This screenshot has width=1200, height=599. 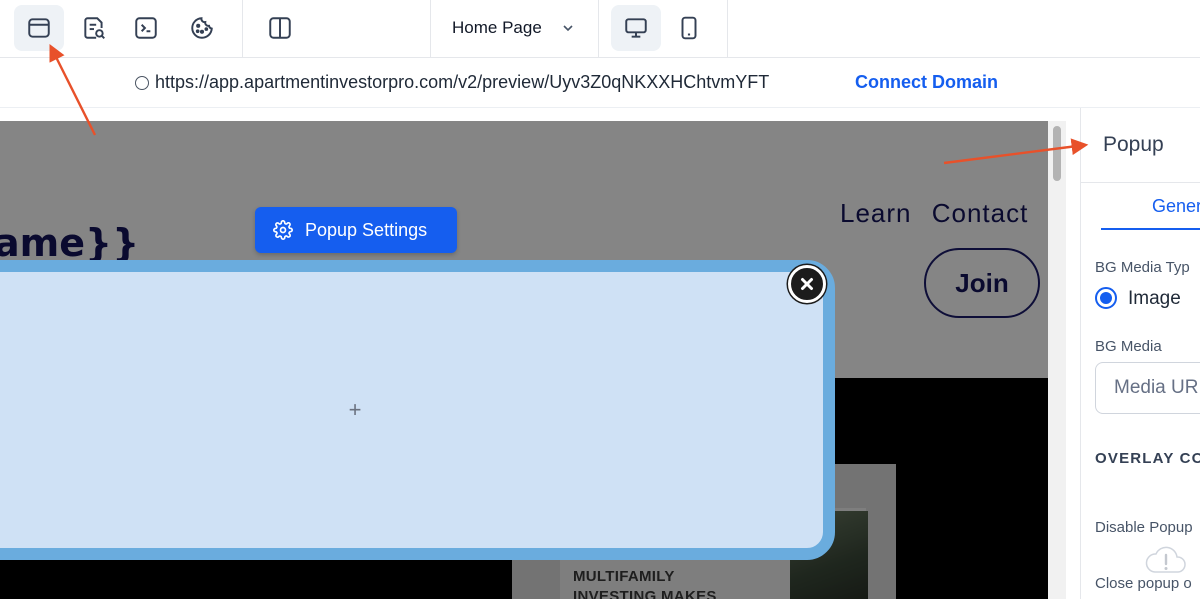 I want to click on mobile-icon, so click(x=689, y=28).